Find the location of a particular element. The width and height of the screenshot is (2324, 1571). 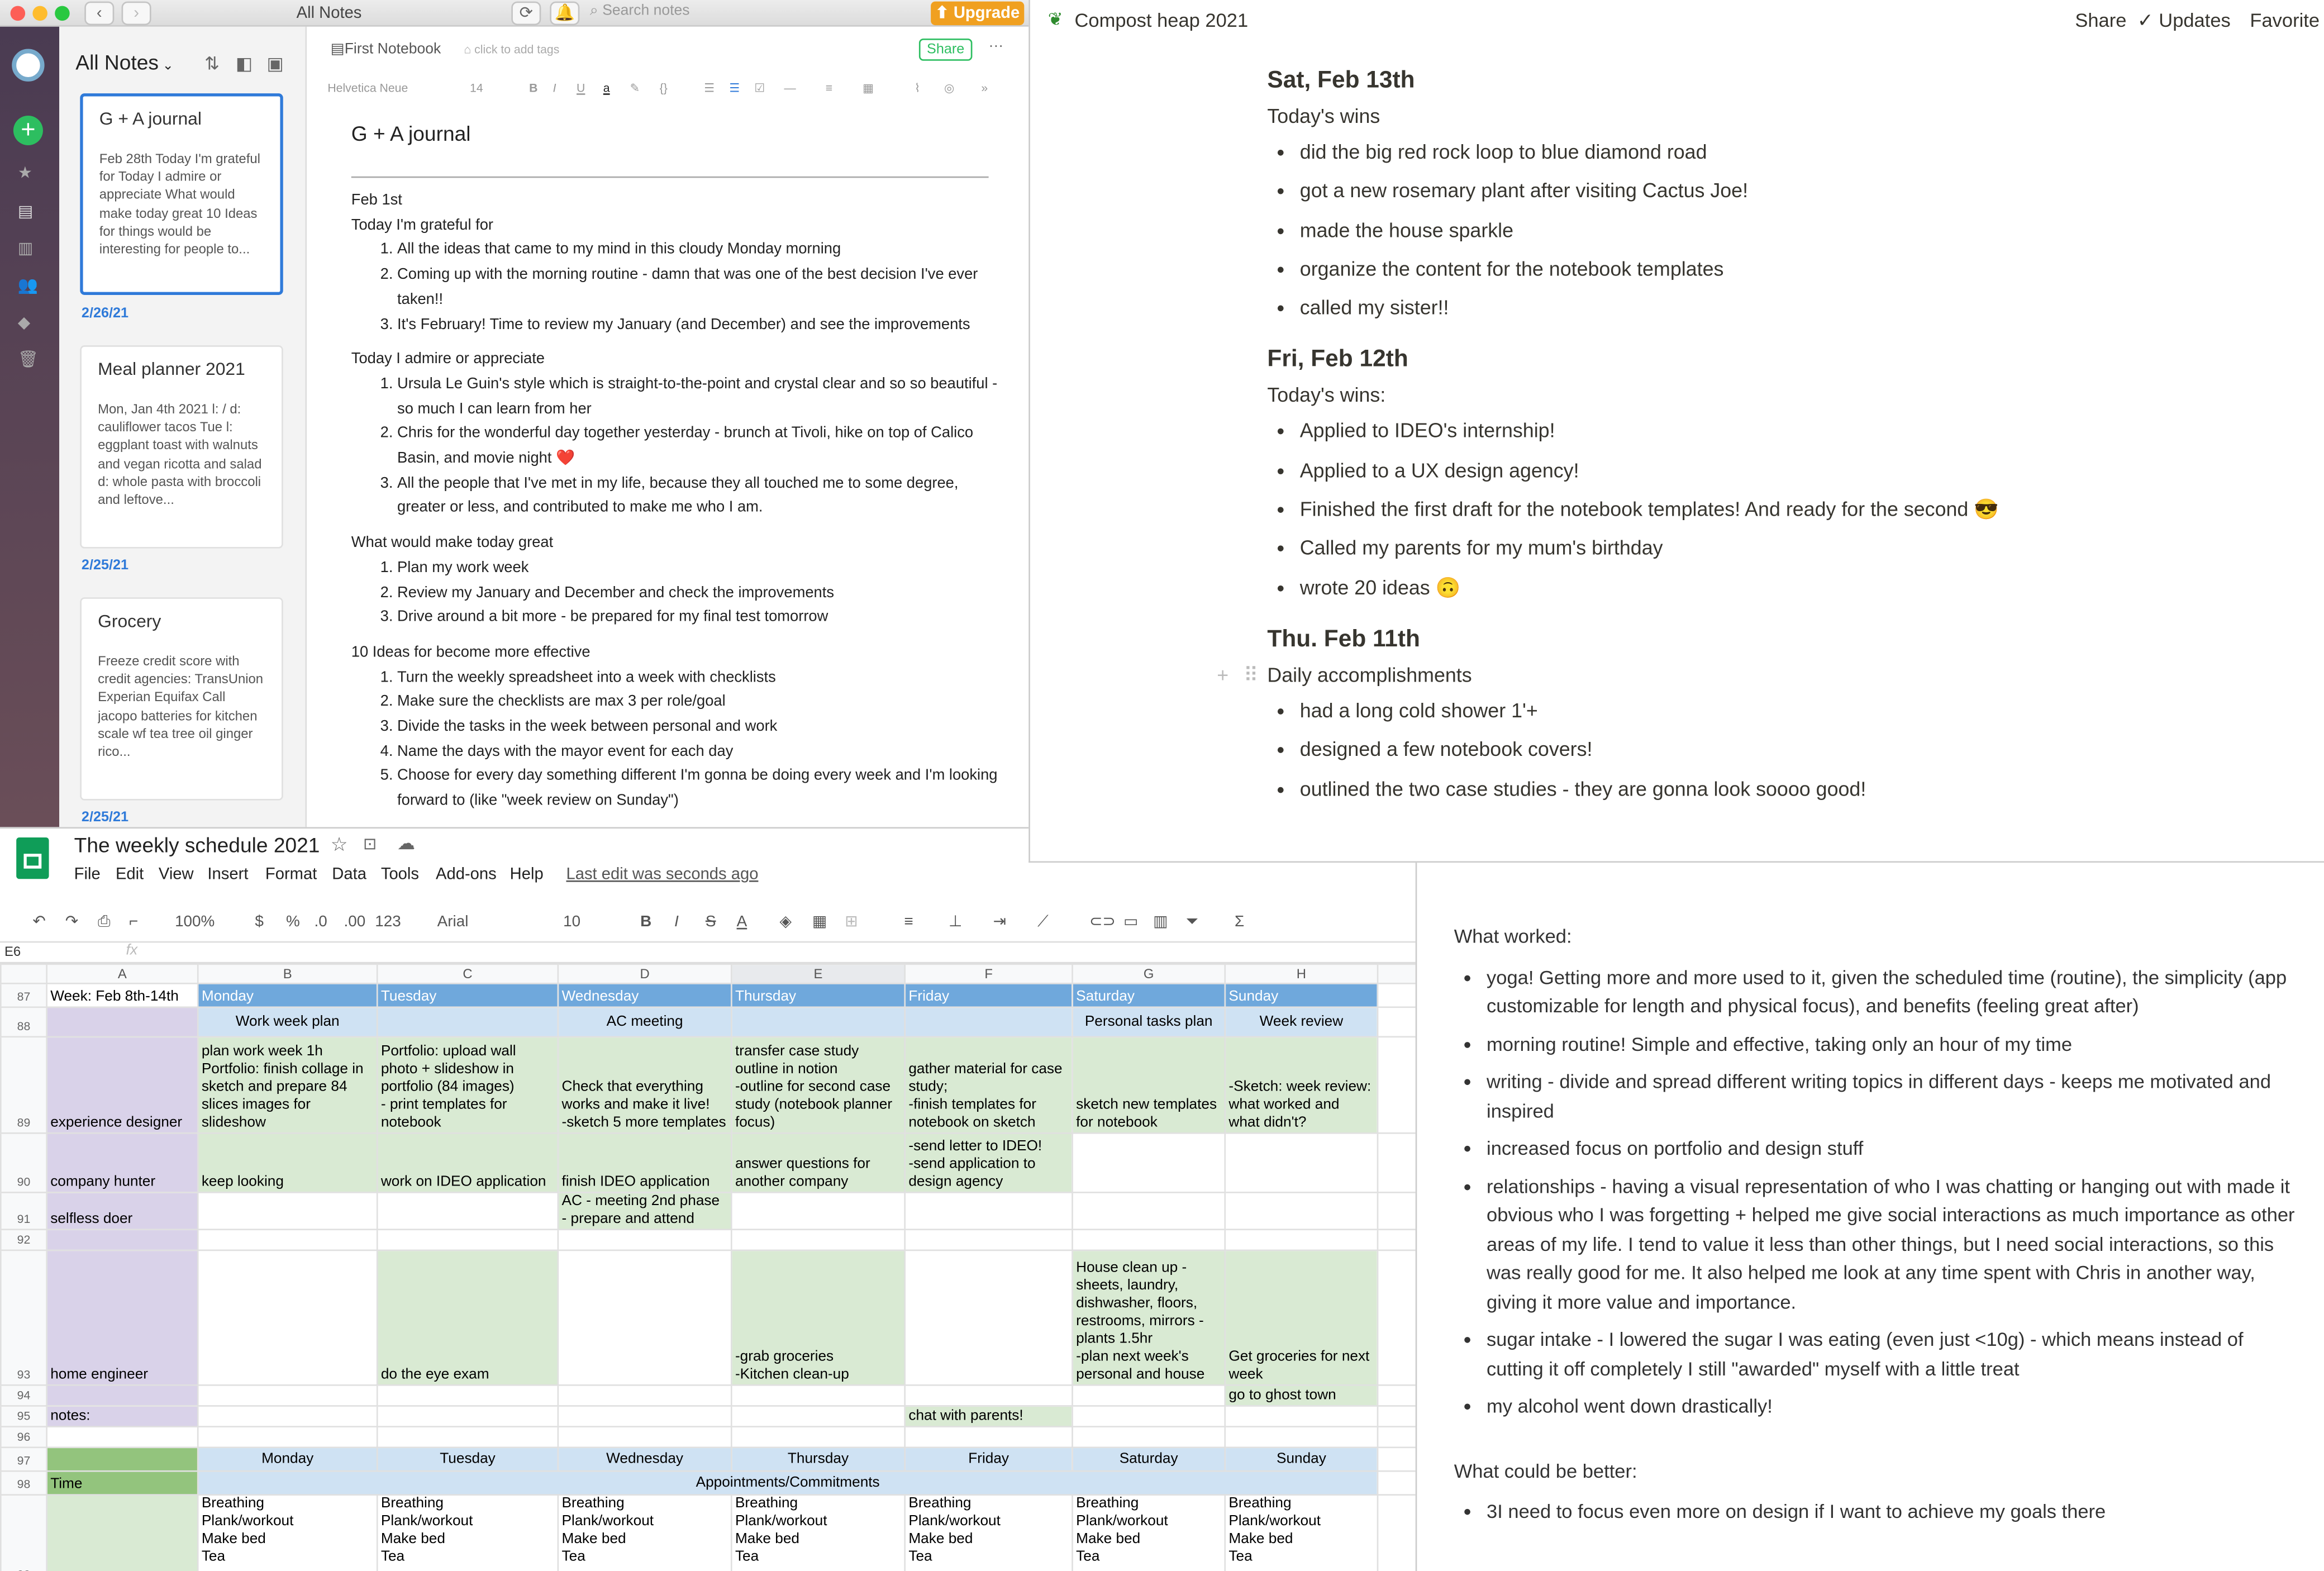

menu-tools: Tools is located at coordinates (400, 874).